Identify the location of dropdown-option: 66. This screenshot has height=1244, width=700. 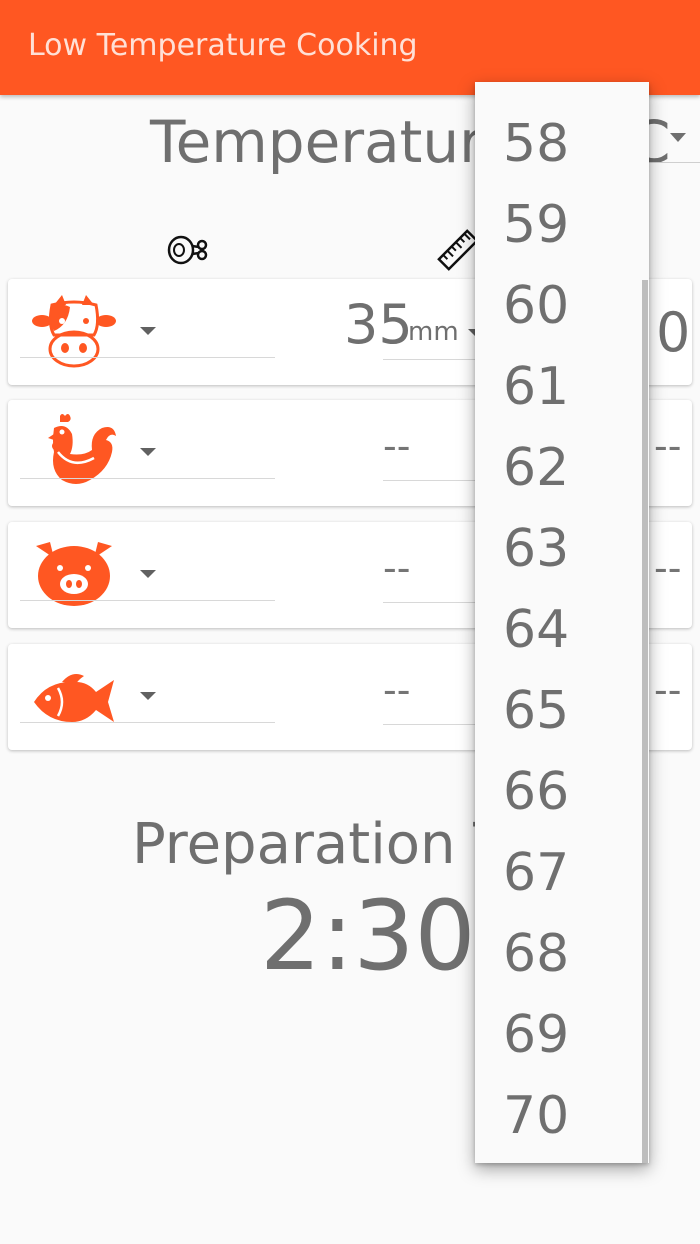
(558, 786).